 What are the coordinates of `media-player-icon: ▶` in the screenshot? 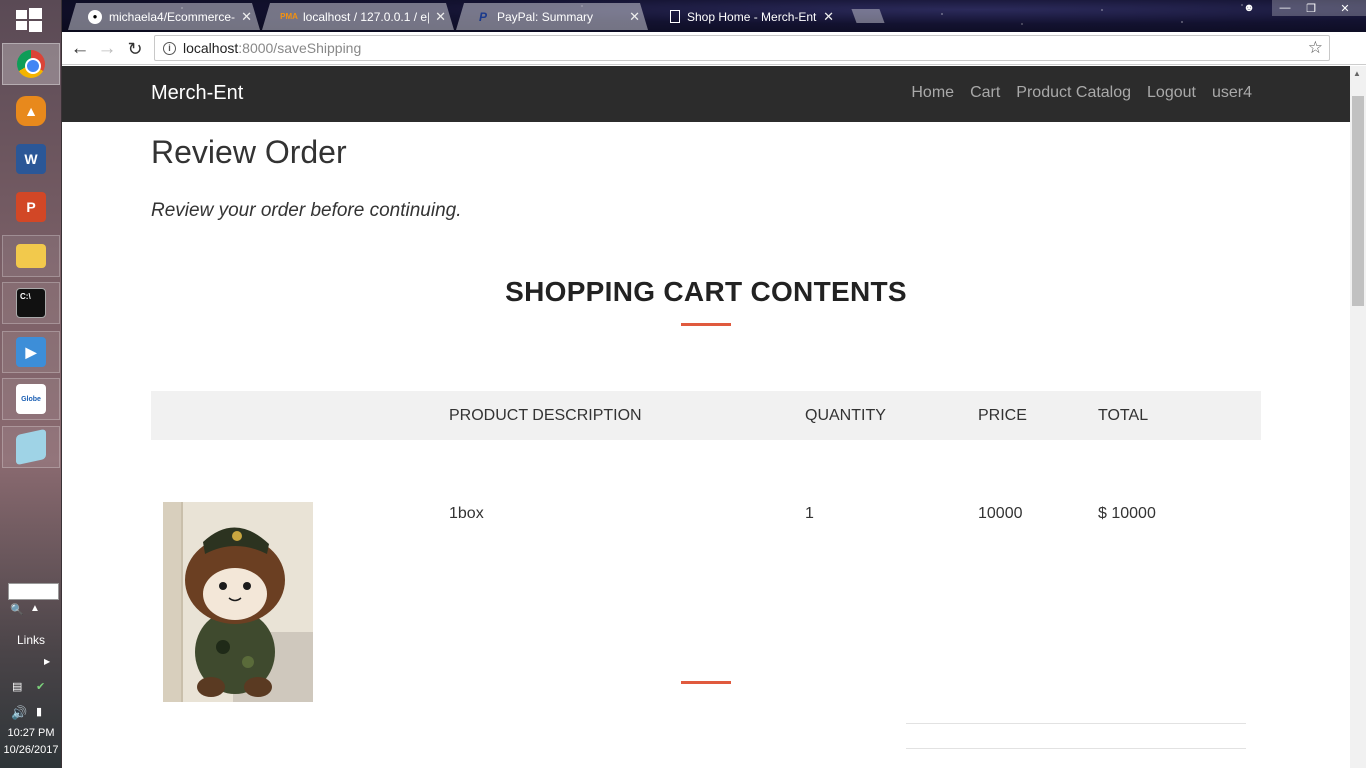 It's located at (31, 352).